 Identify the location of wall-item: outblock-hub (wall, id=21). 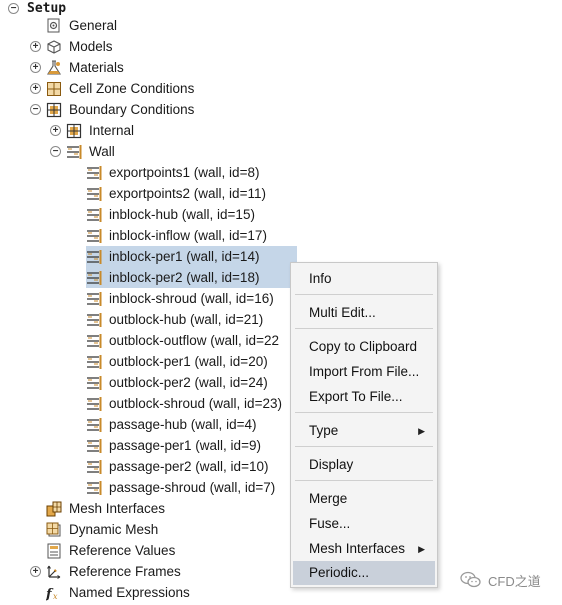
(175, 319).